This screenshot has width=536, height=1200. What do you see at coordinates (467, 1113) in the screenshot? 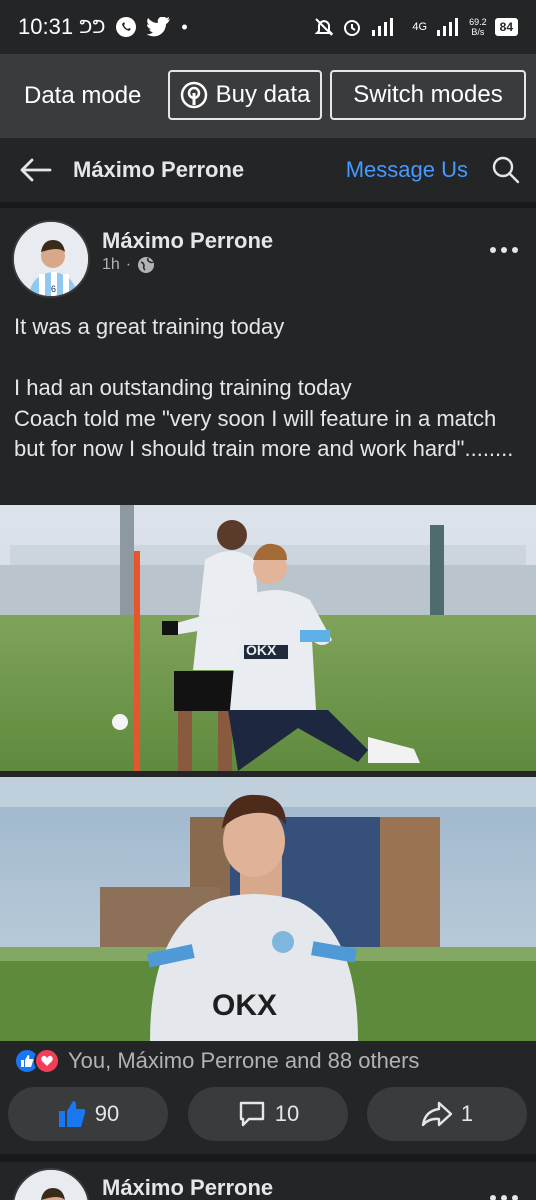
I see `share-count: 1` at bounding box center [467, 1113].